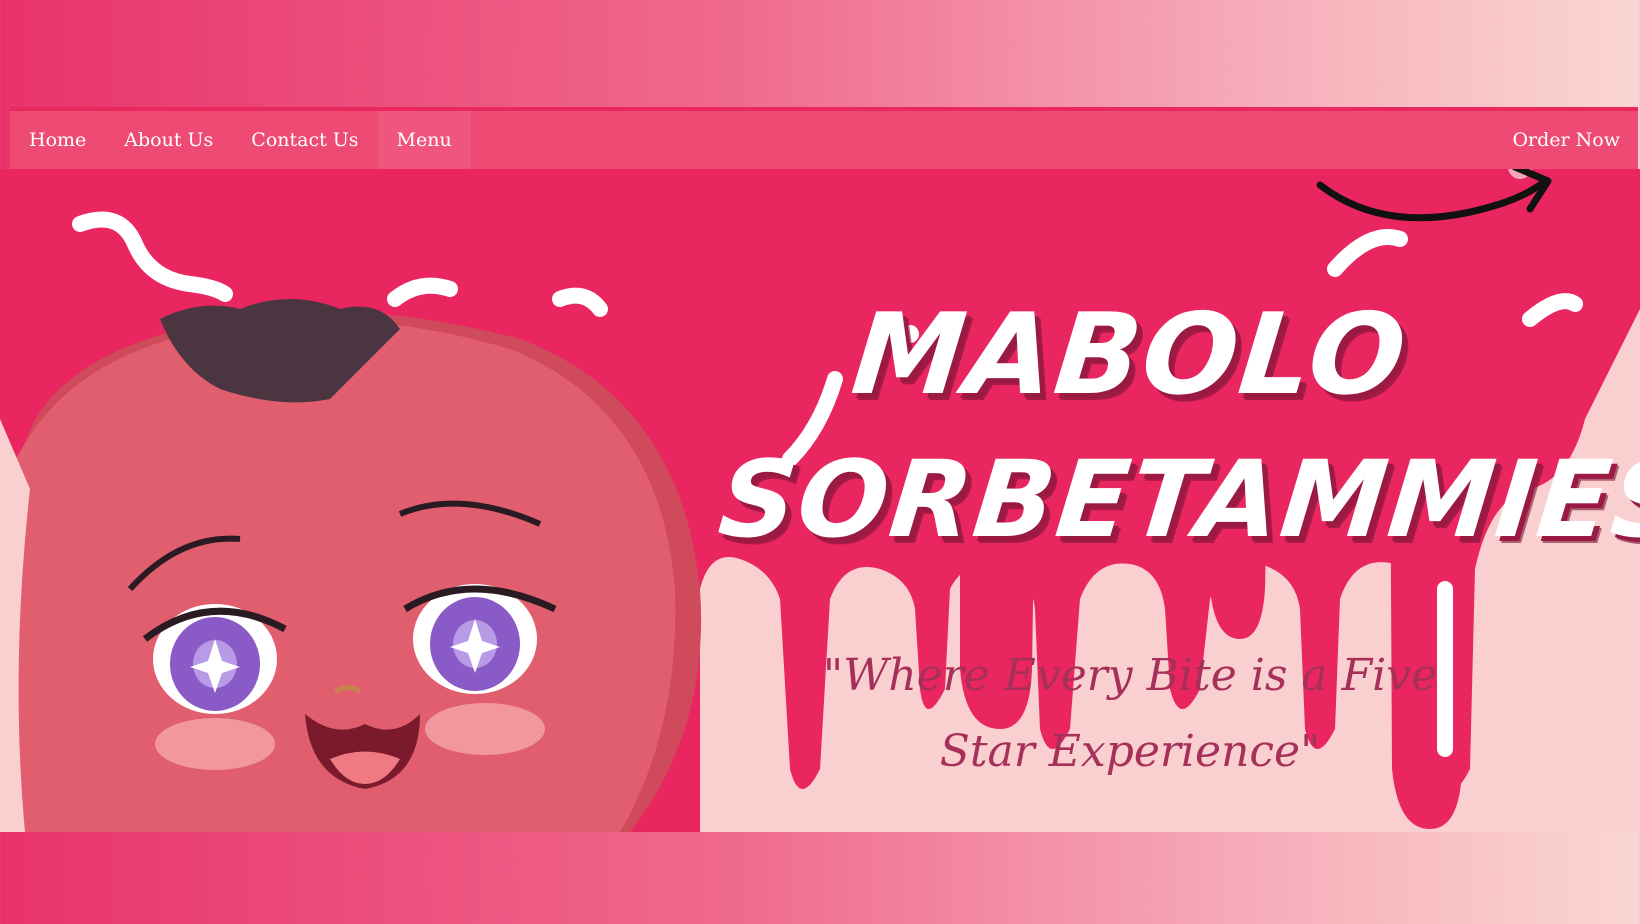 This screenshot has height=924, width=1640. I want to click on hero-title-line1: MABOLO, so click(1130, 355).